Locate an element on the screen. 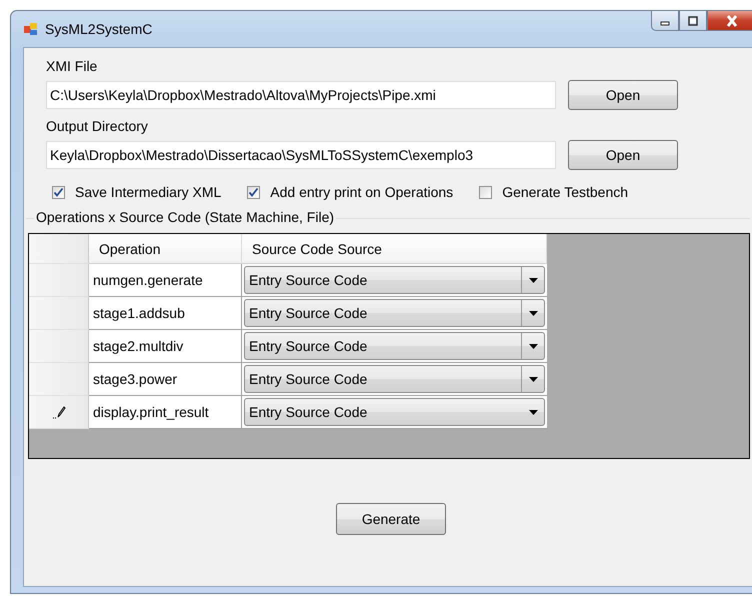 This screenshot has width=752, height=596. column-header: Operation is located at coordinates (165, 249).